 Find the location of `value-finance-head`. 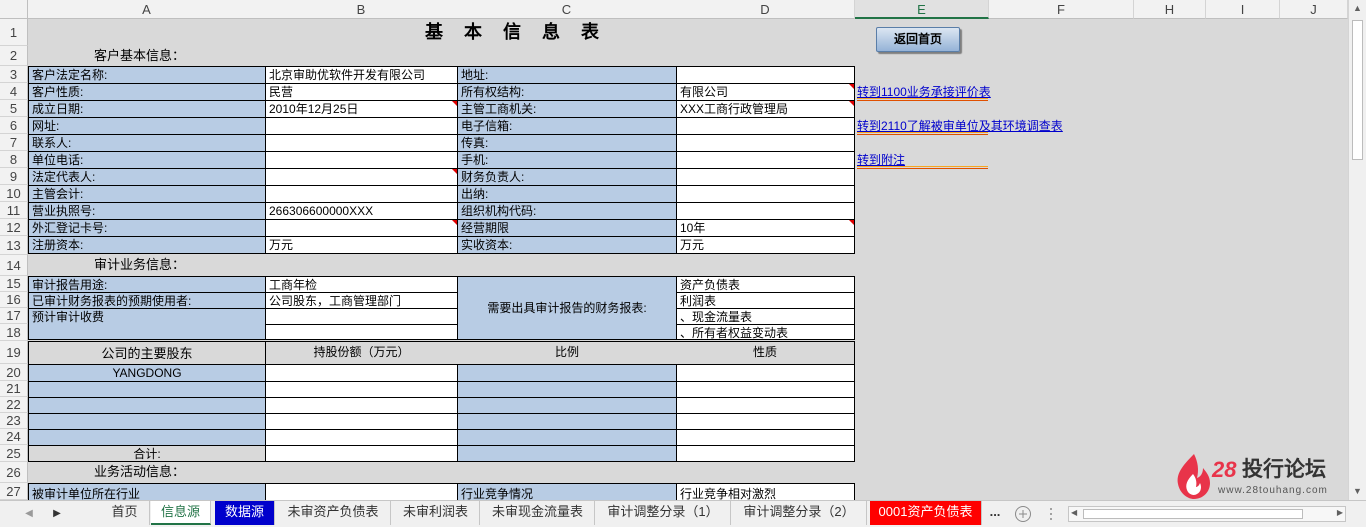

value-finance-head is located at coordinates (765, 177).